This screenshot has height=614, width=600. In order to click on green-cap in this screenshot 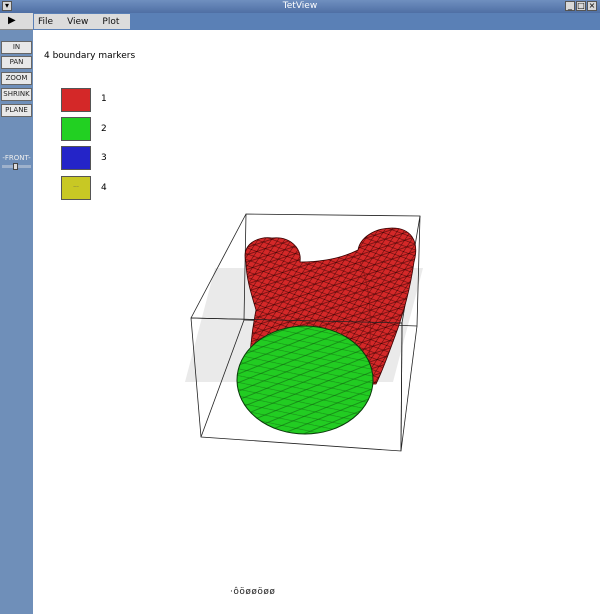, I will do `click(305, 380)`.